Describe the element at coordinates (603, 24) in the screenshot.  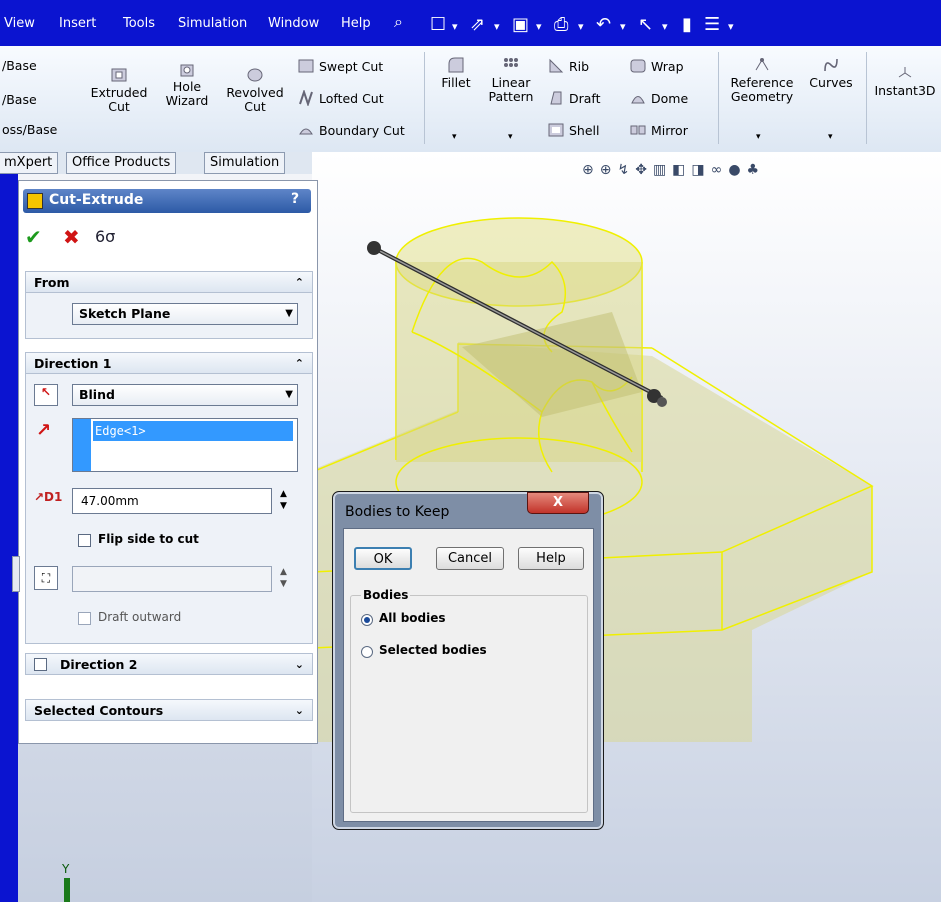
I see `undo-icon: ↶` at that location.